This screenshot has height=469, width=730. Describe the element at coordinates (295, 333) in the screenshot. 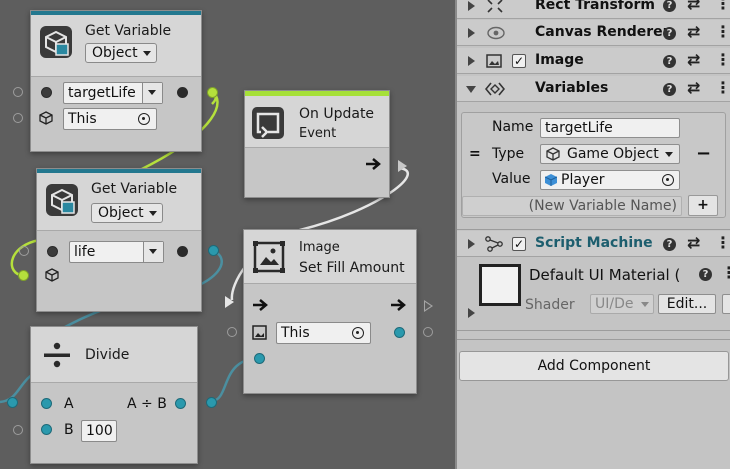

I see `target-image-value: This` at that location.